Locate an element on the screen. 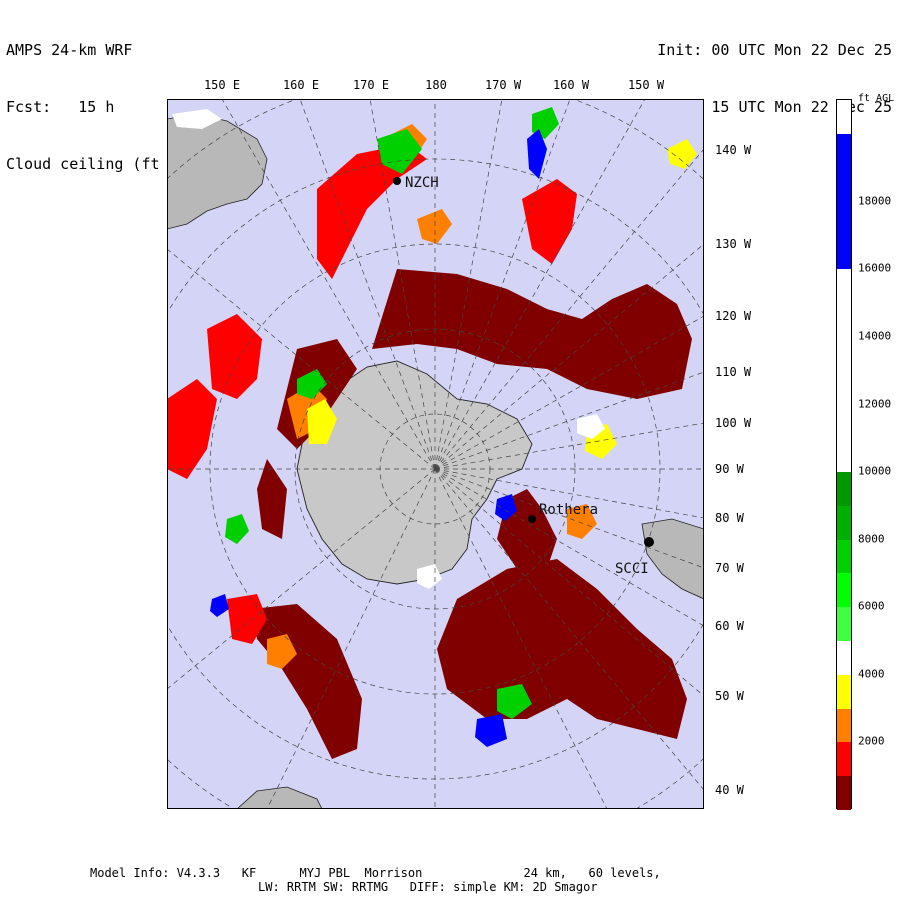 This screenshot has height=900, width=900. lon-label-80w: 80 W is located at coordinates (729, 518).